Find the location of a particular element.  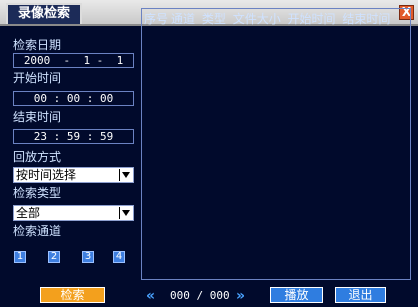

page-next-icon: » is located at coordinates (240, 296).